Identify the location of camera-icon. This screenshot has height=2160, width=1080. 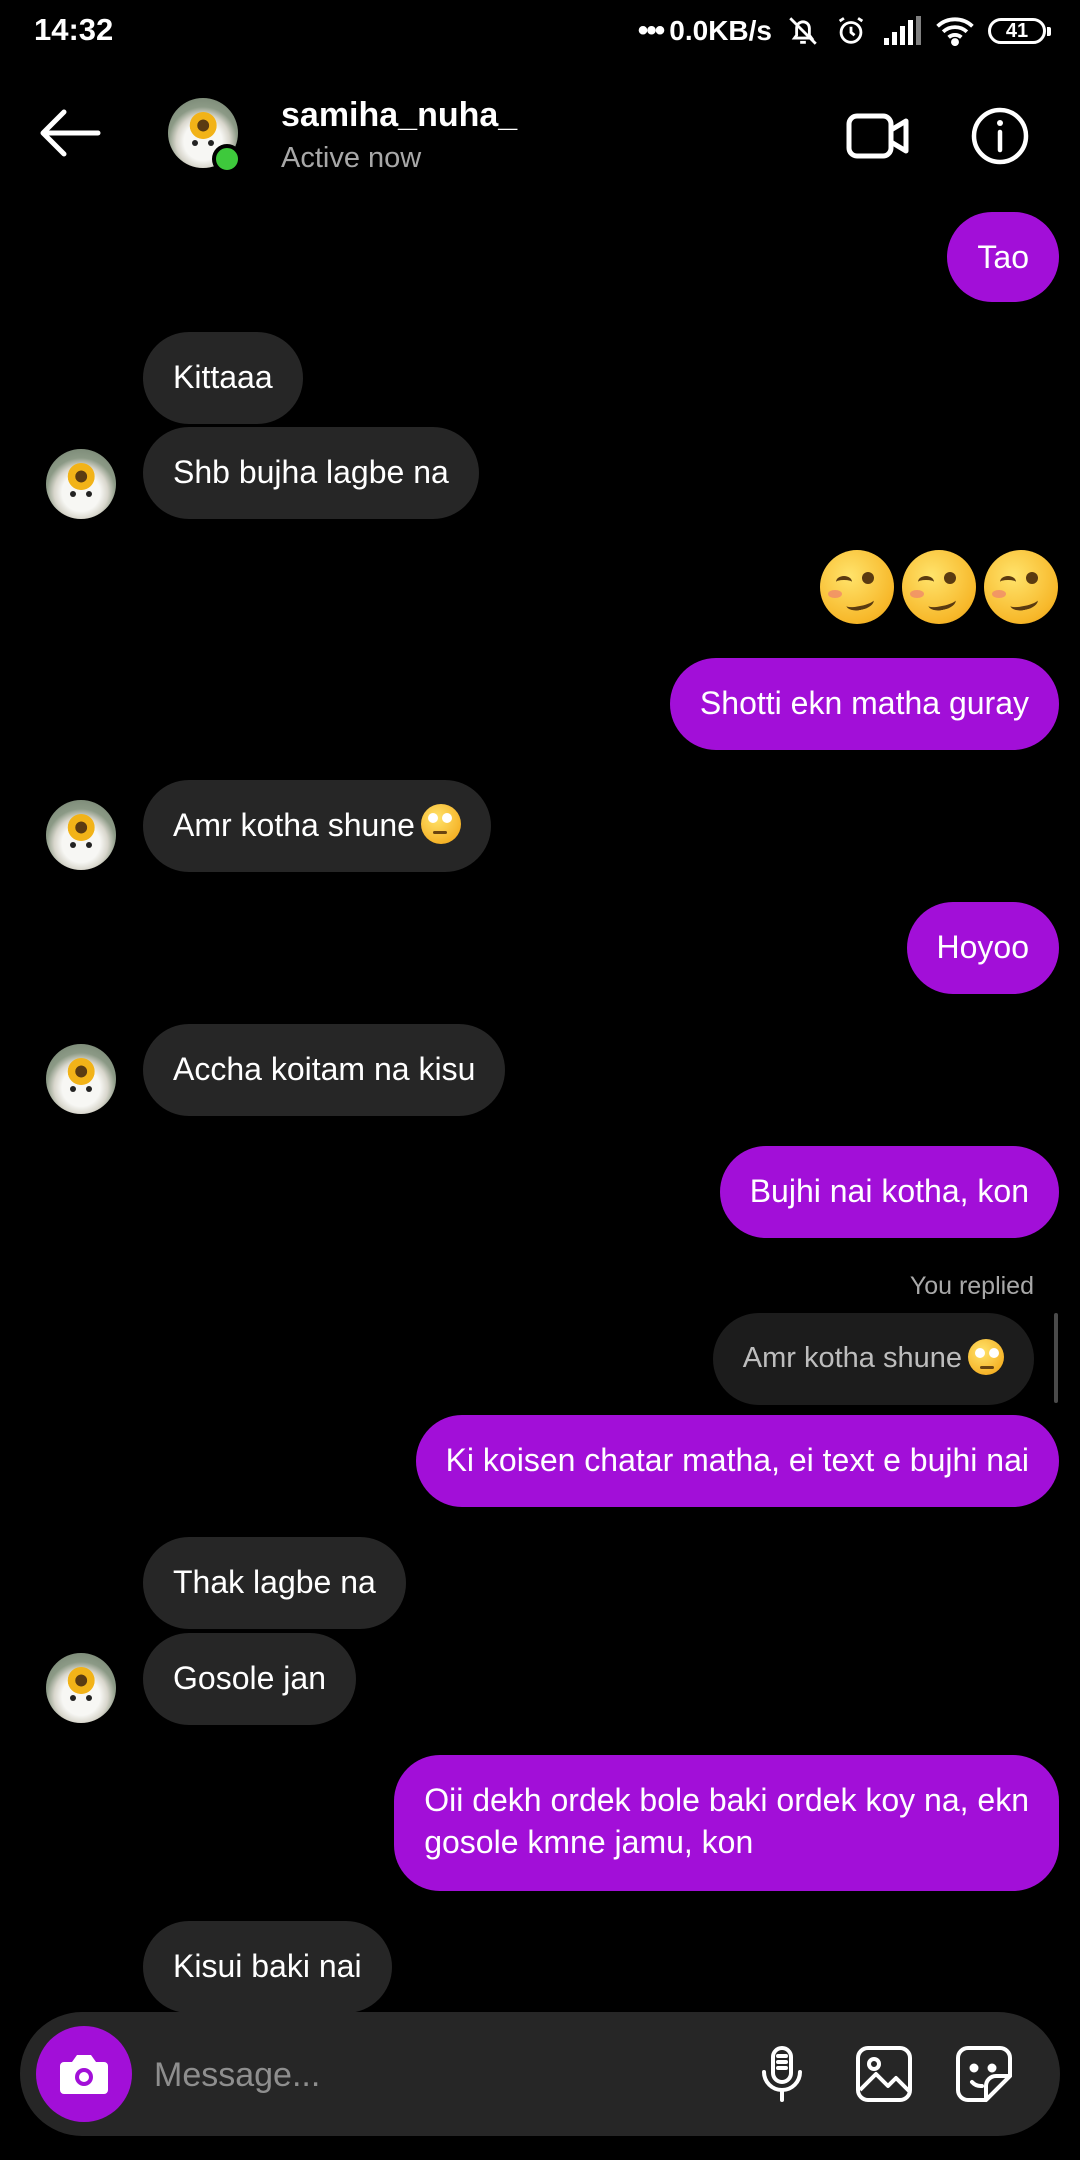
(84, 2074).